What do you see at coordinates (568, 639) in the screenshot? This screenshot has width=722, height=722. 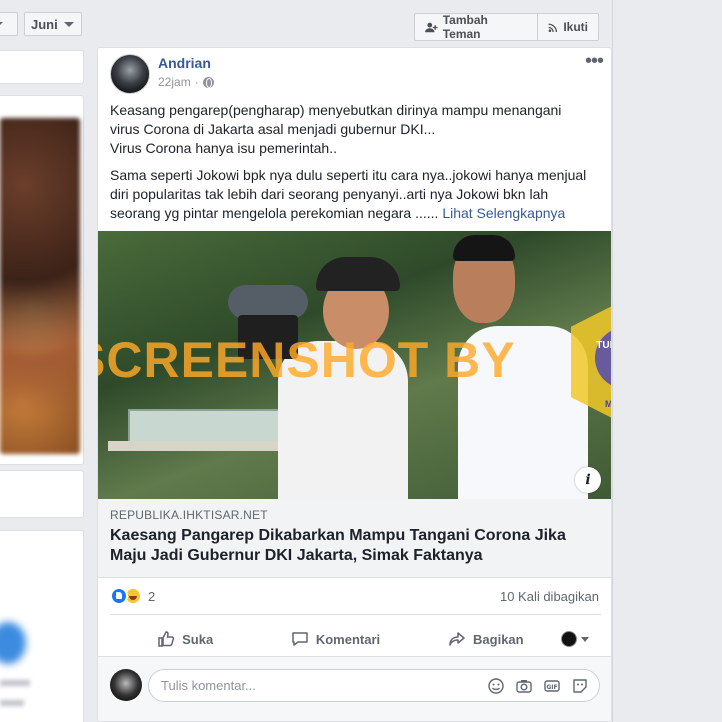 I see `mini-avatar` at bounding box center [568, 639].